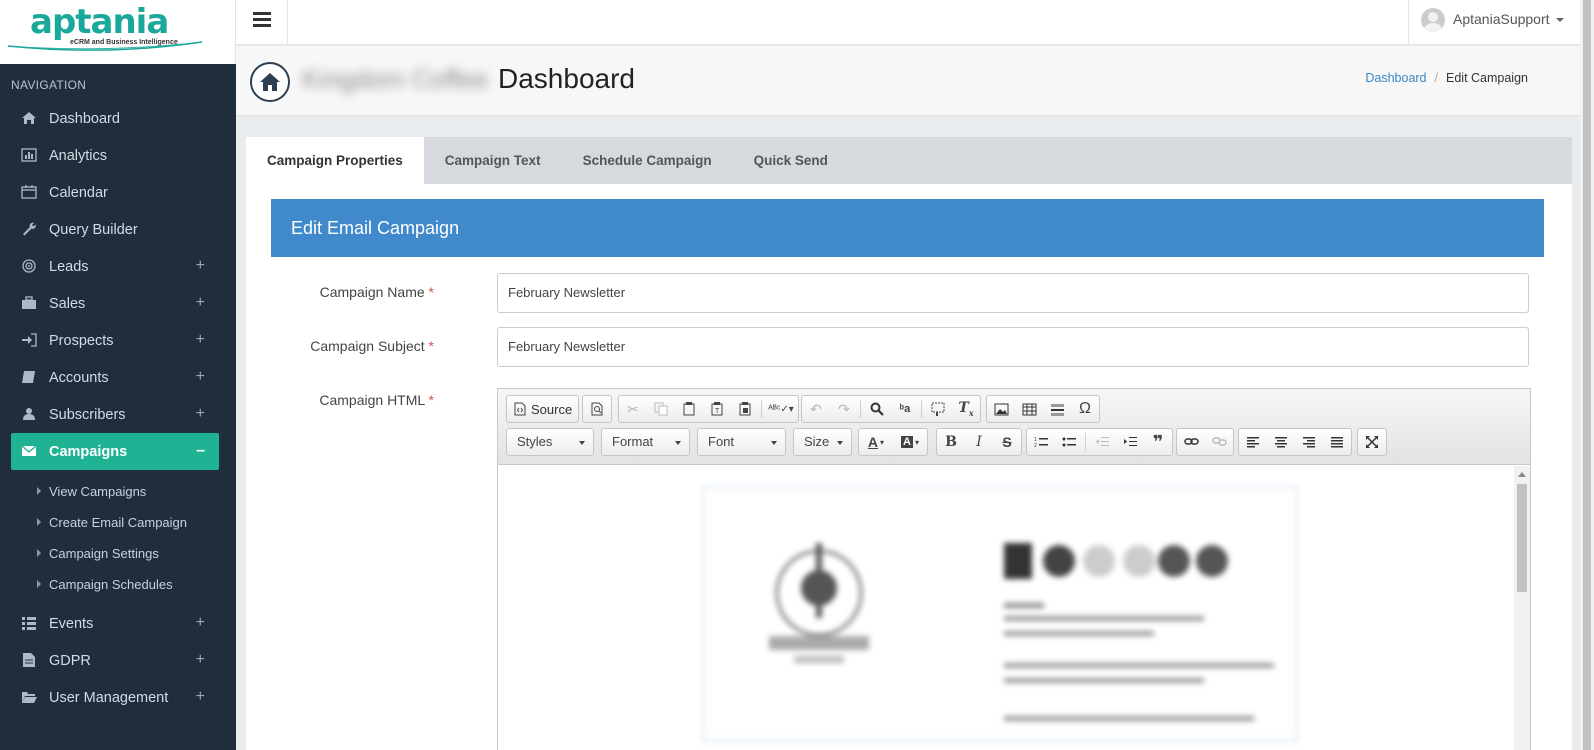 The image size is (1594, 750). Describe the element at coordinates (115, 623) in the screenshot. I see `sidebar-item-events: Events +` at that location.